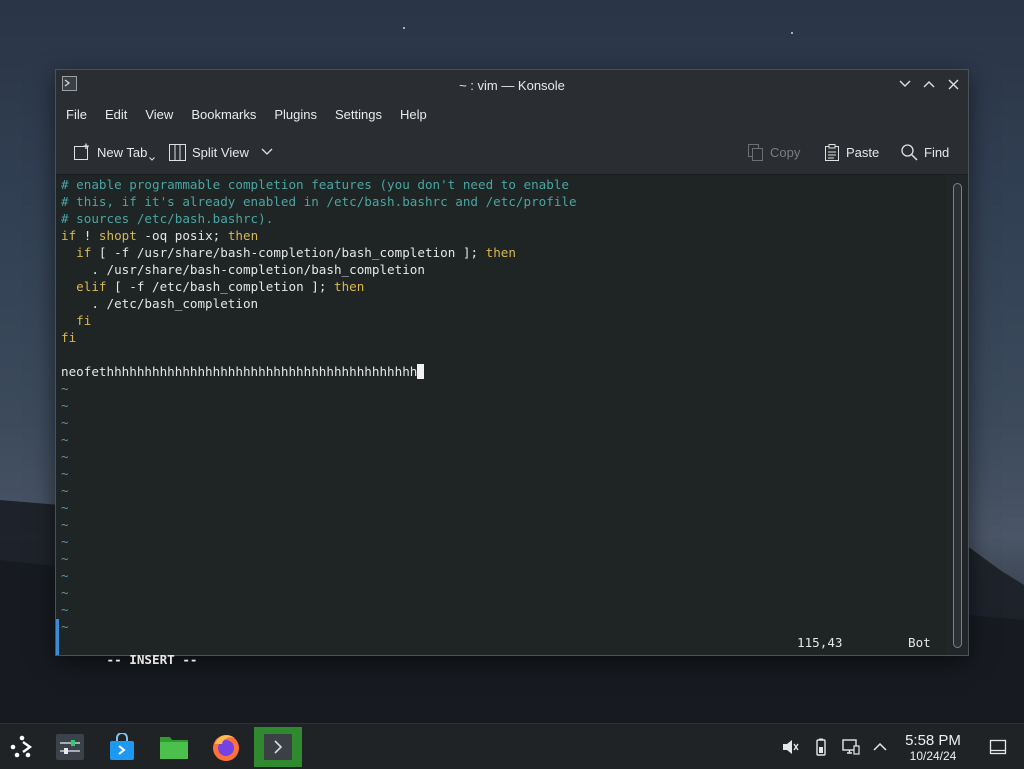  What do you see at coordinates (821, 747) in the screenshot?
I see `battery-icon` at bounding box center [821, 747].